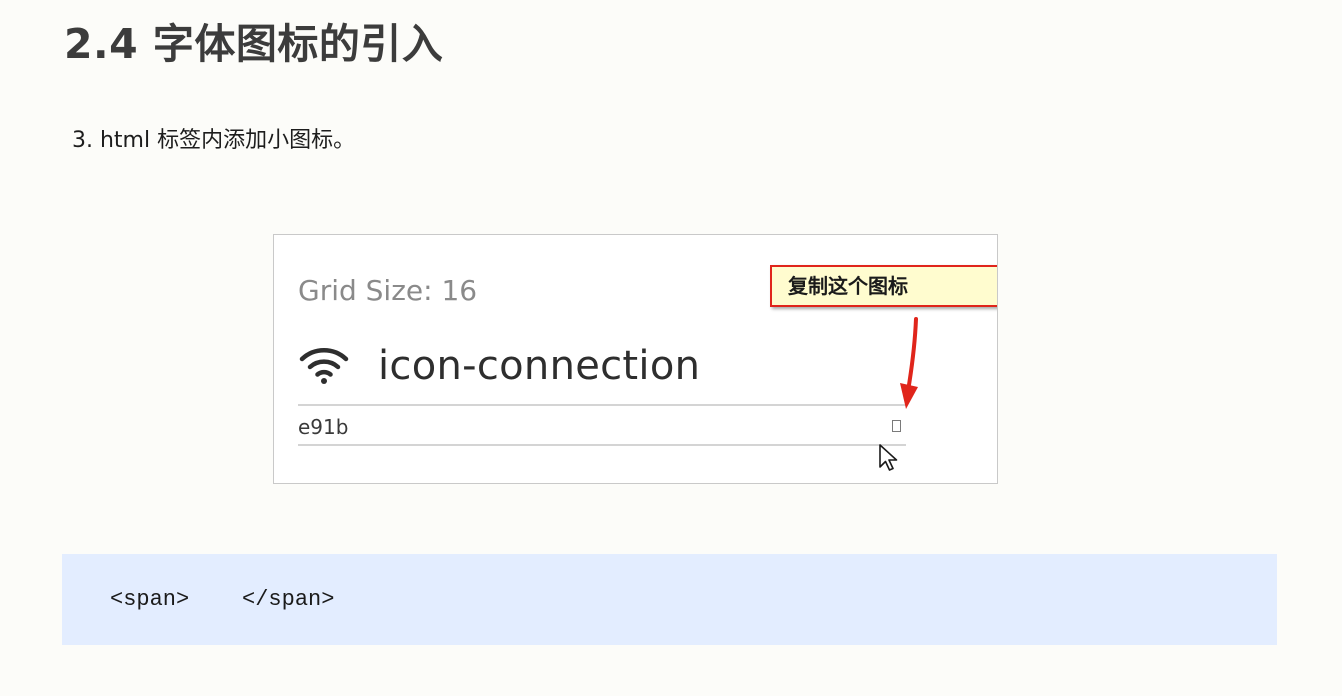 The width and height of the screenshot is (1342, 696). I want to click on wifi-icon, so click(324, 366).